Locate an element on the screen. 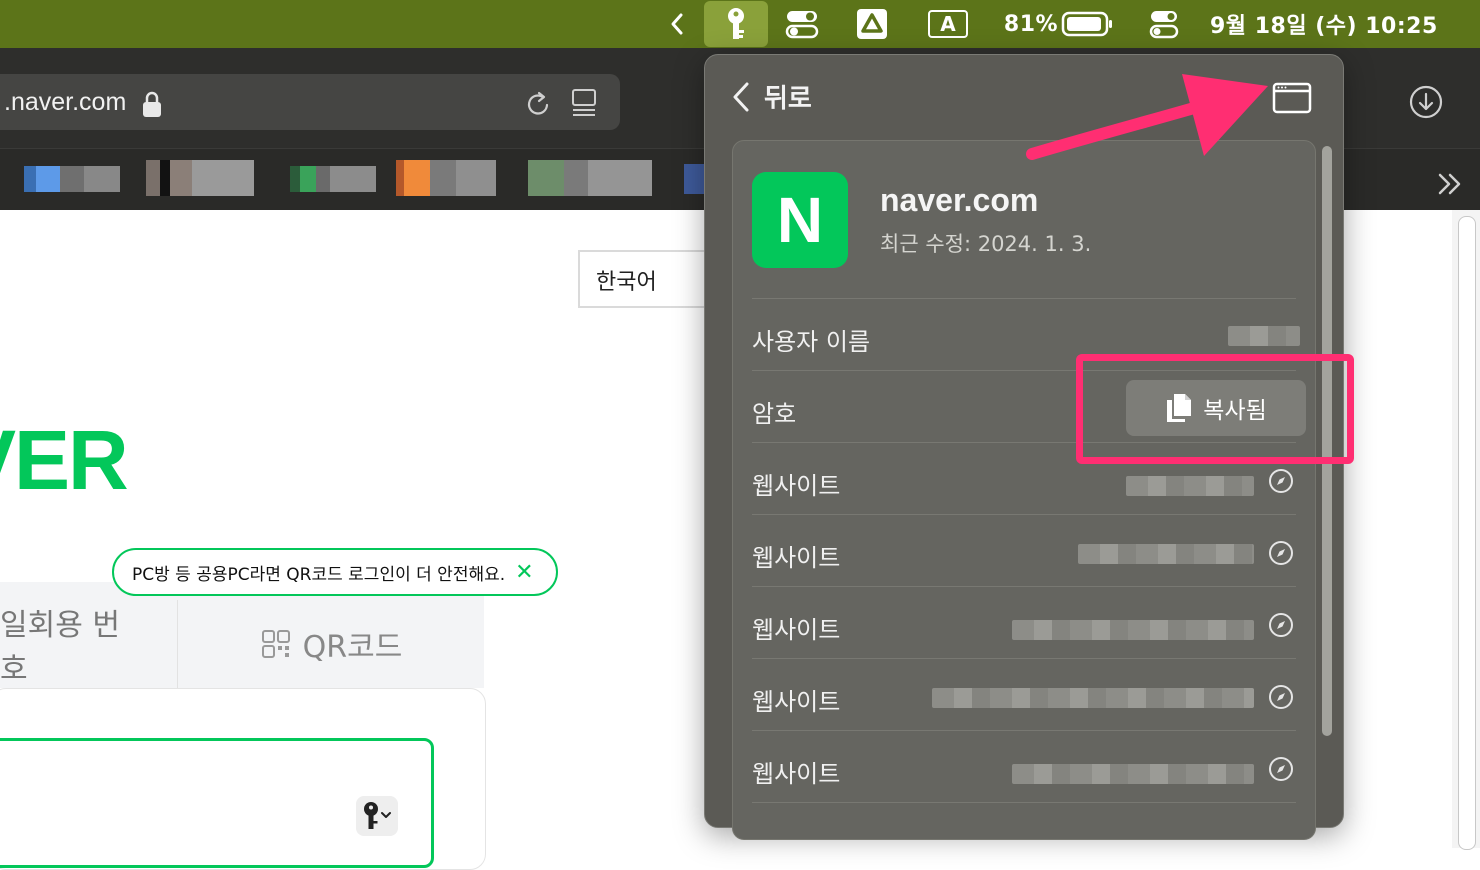 This screenshot has height=870, width=1480. site-name: naver.com is located at coordinates (959, 200).